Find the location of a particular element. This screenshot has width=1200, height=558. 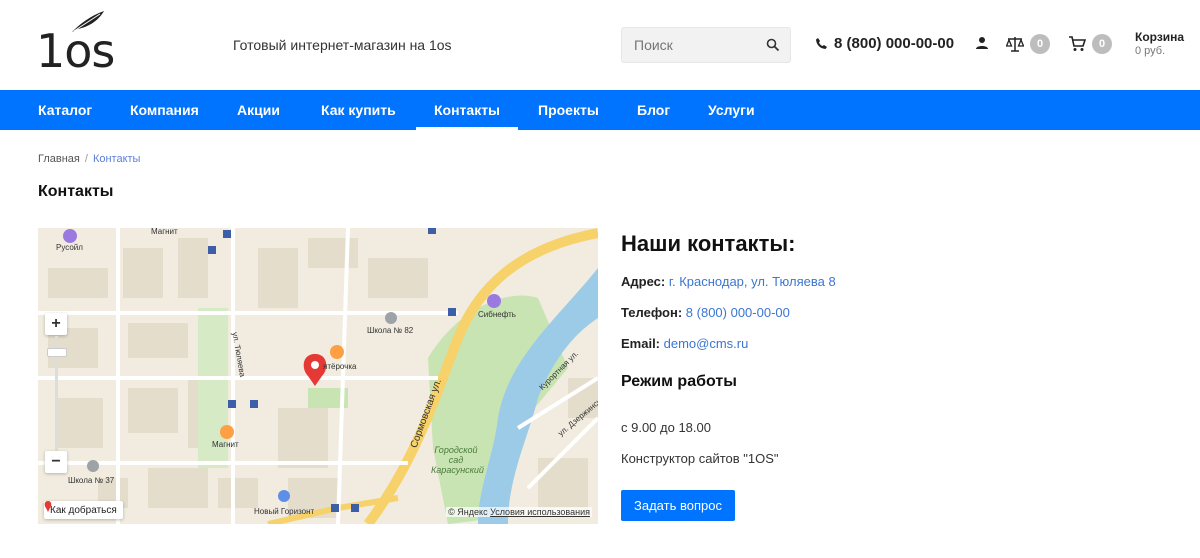

zoom-slider-thumb is located at coordinates (57, 352).